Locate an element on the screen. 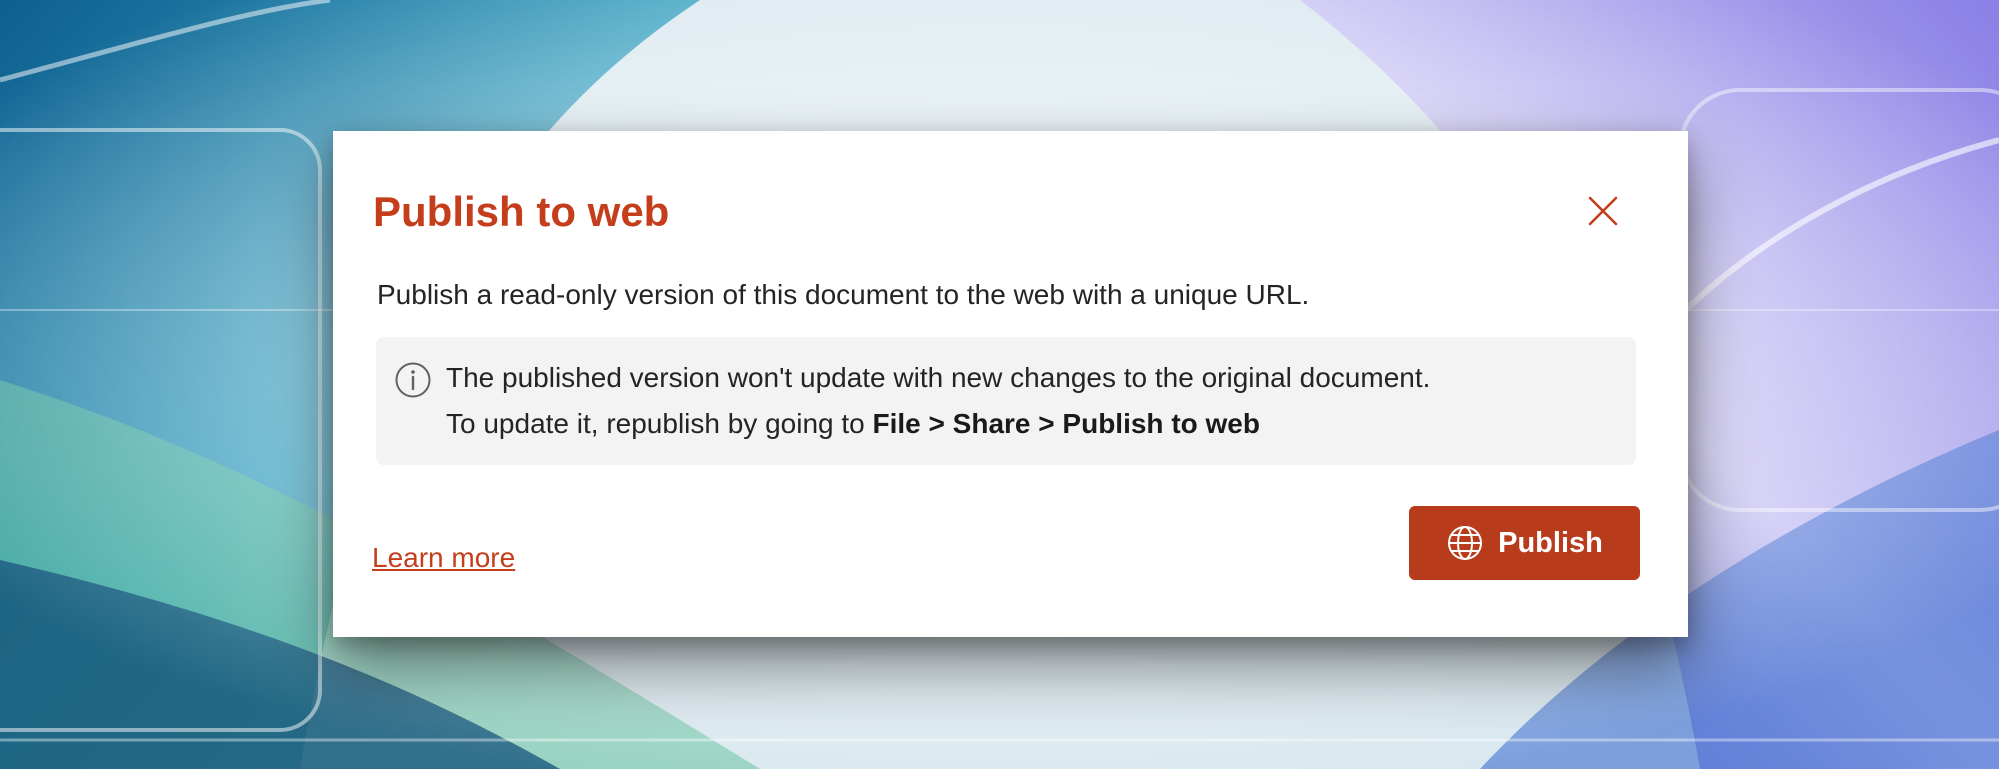 Image resolution: width=1999 pixels, height=769 pixels. menu-path-file: File is located at coordinates (896, 423).